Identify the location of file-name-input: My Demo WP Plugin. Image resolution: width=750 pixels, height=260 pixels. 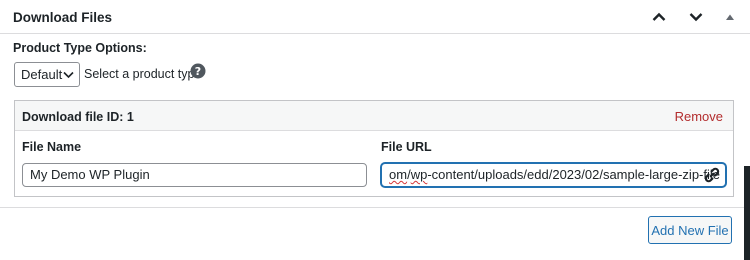
(194, 175).